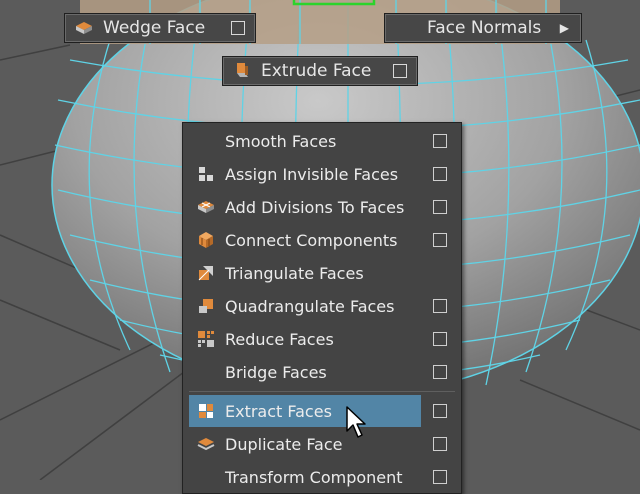  What do you see at coordinates (440, 411) in the screenshot?
I see `extract-faces-option-box` at bounding box center [440, 411].